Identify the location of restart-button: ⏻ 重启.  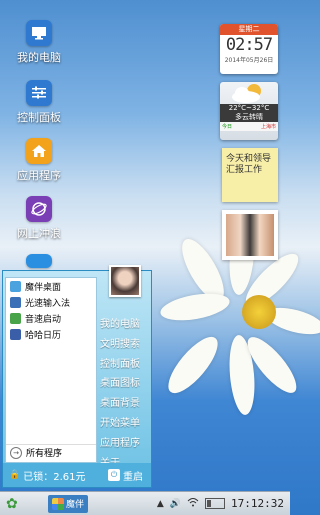
(125, 475).